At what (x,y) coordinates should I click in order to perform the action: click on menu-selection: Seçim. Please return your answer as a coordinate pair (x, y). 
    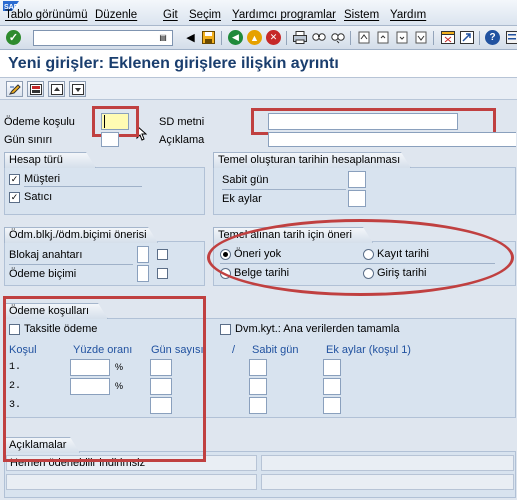
    Looking at the image, I should click on (205, 15).